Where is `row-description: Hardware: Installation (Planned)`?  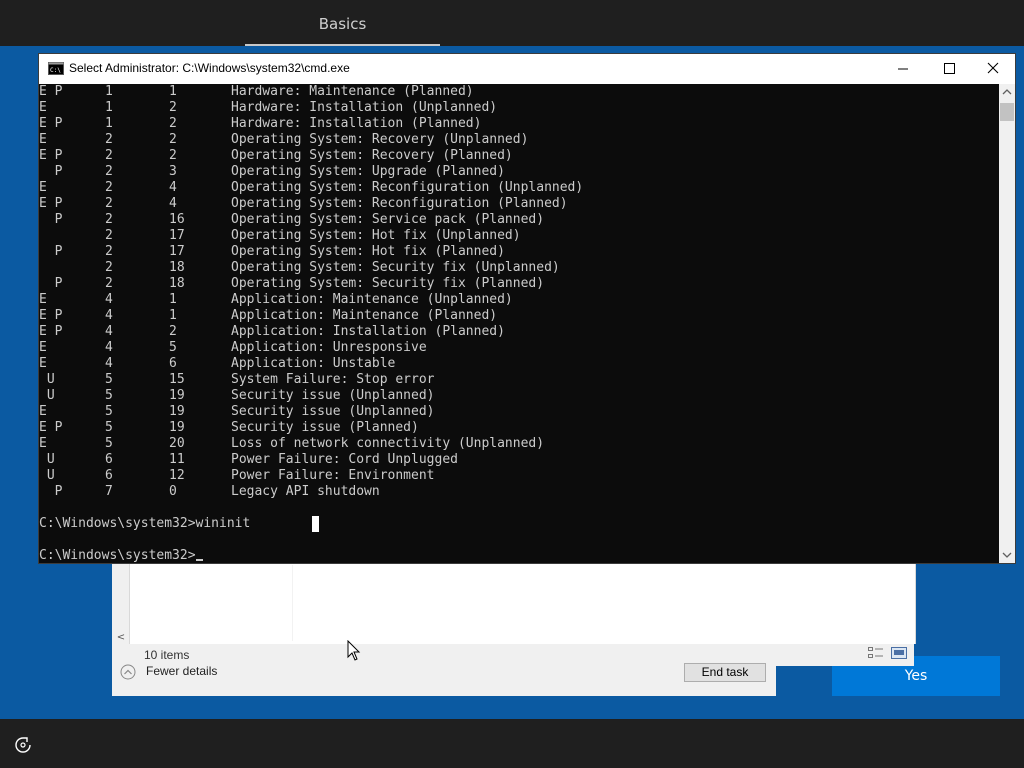 row-description: Hardware: Installation (Planned) is located at coordinates (356, 123).